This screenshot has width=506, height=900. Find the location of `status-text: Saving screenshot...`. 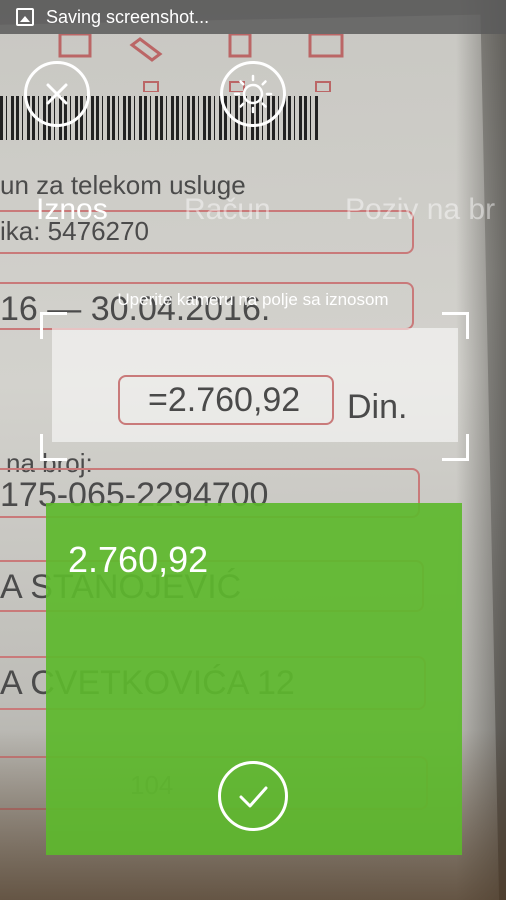

status-text: Saving screenshot... is located at coordinates (128, 17).